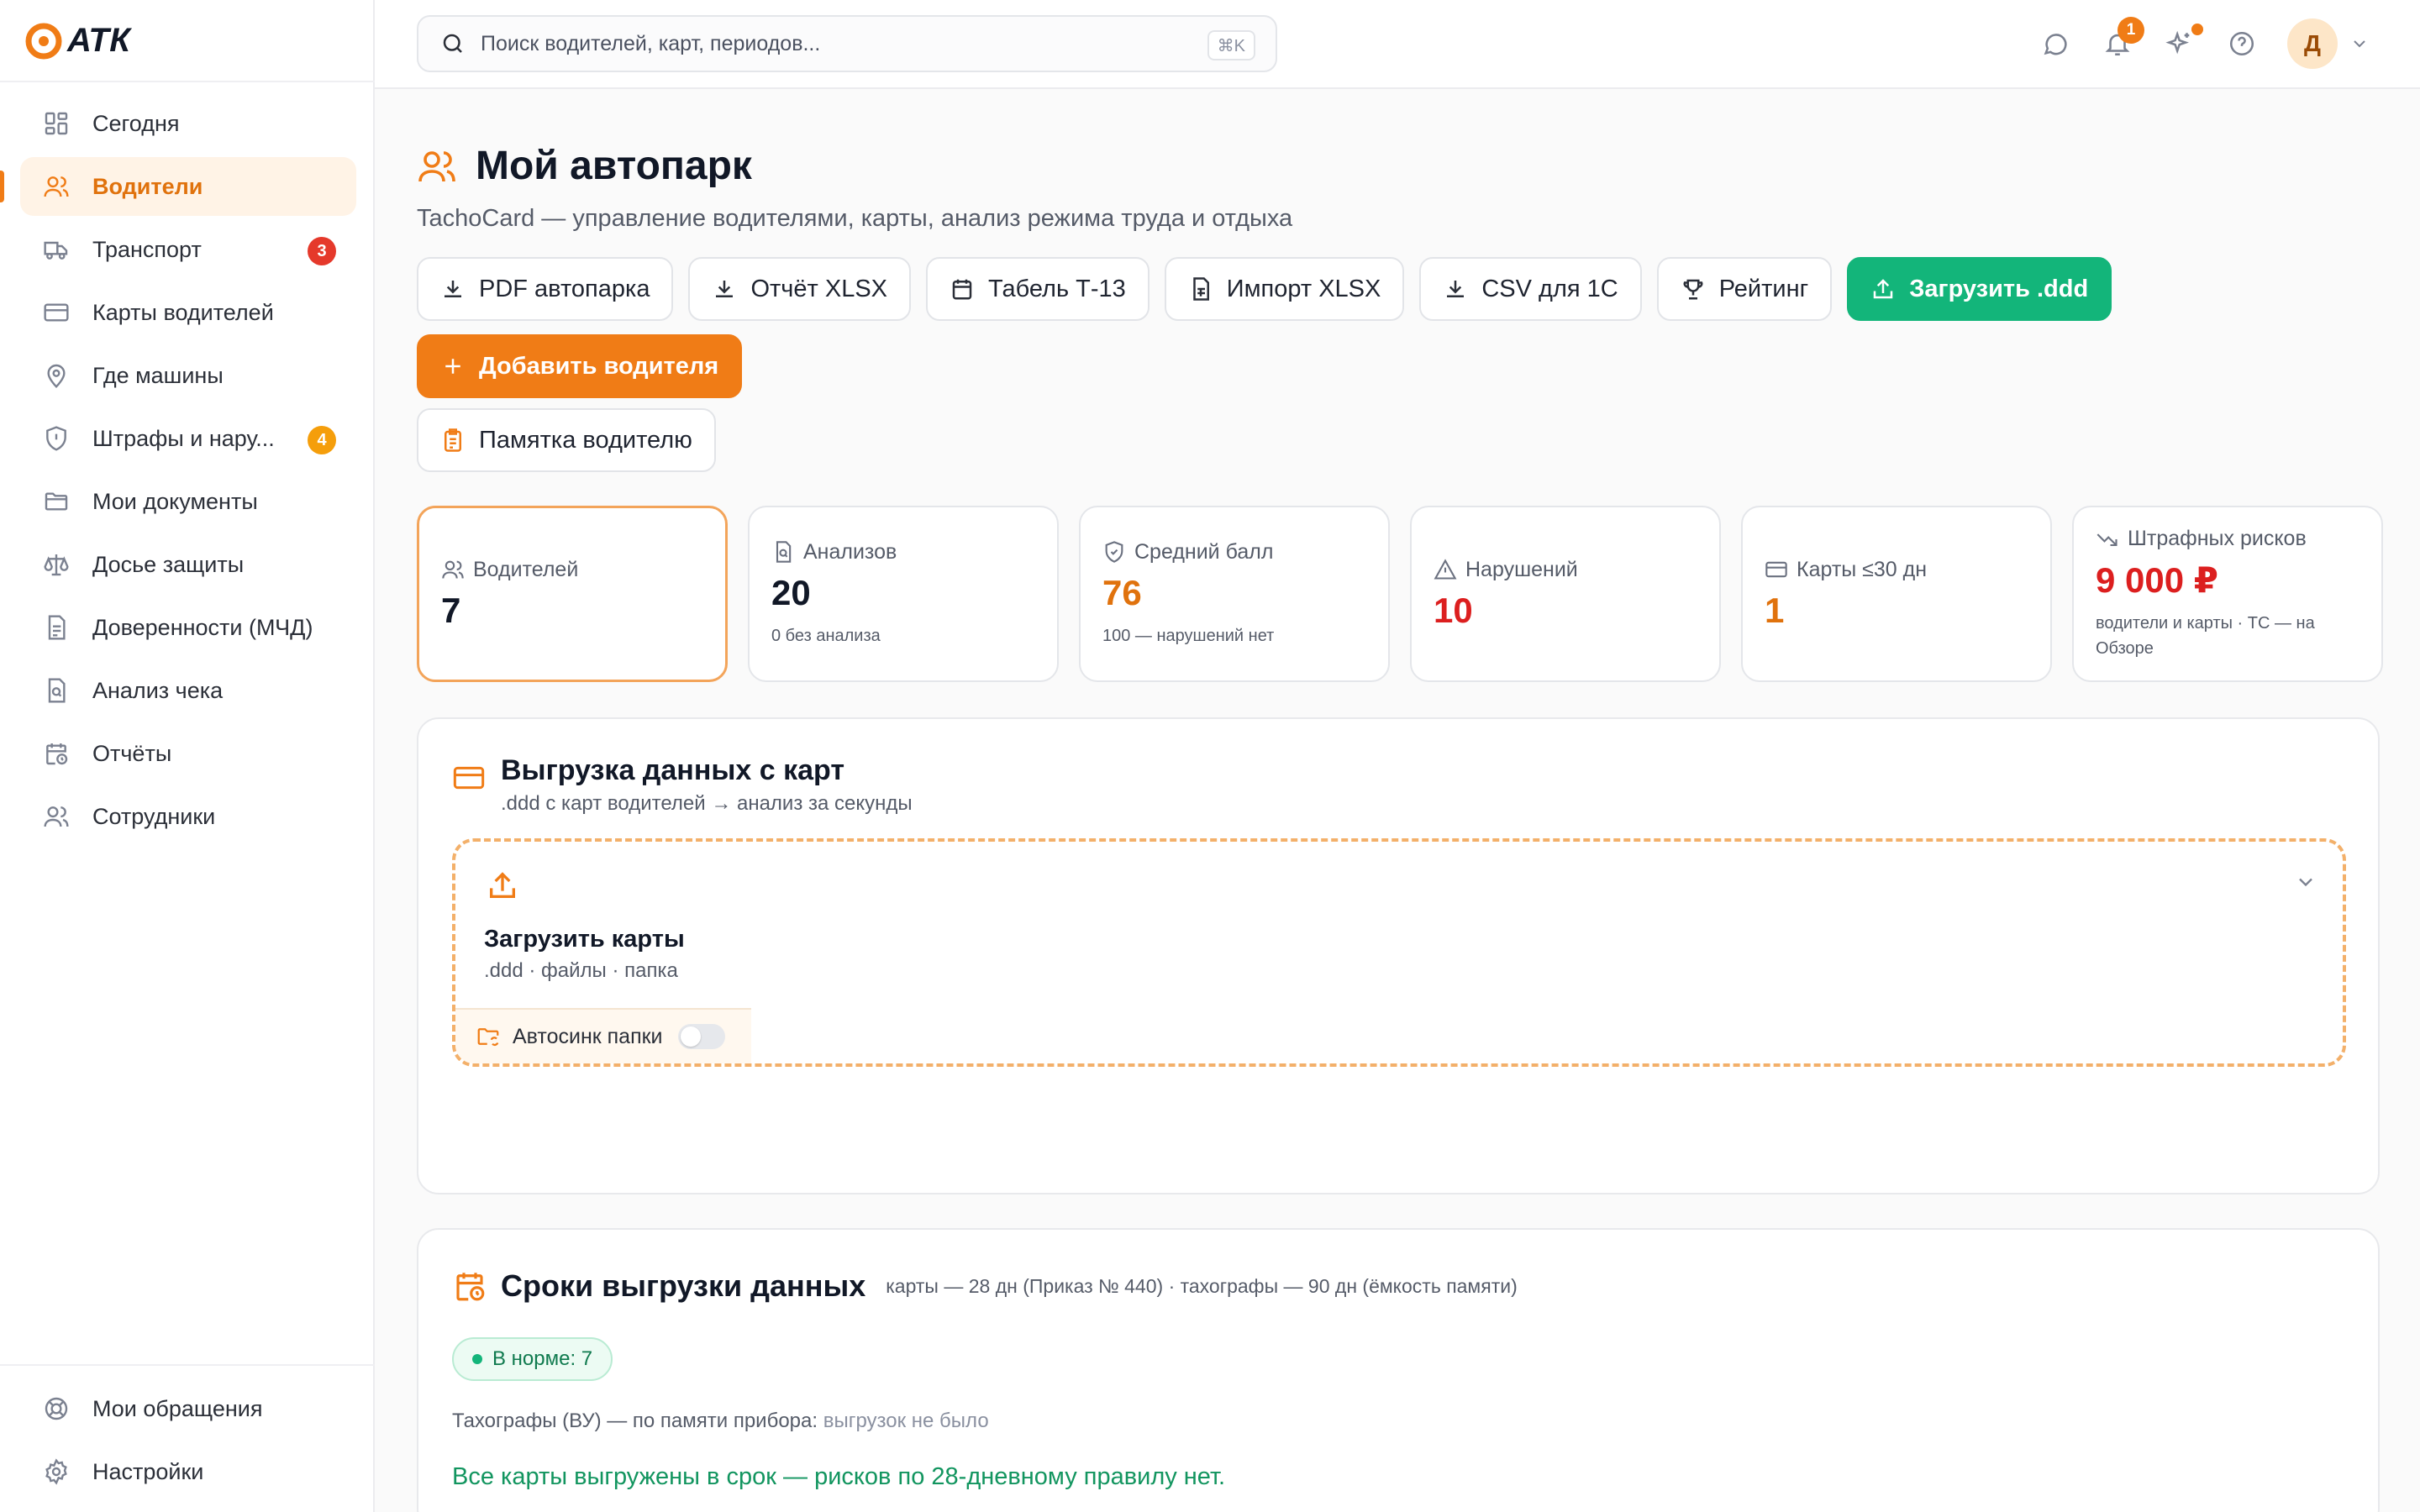  What do you see at coordinates (1744, 289) in the screenshot?
I see `rating-button: Рейтинг` at bounding box center [1744, 289].